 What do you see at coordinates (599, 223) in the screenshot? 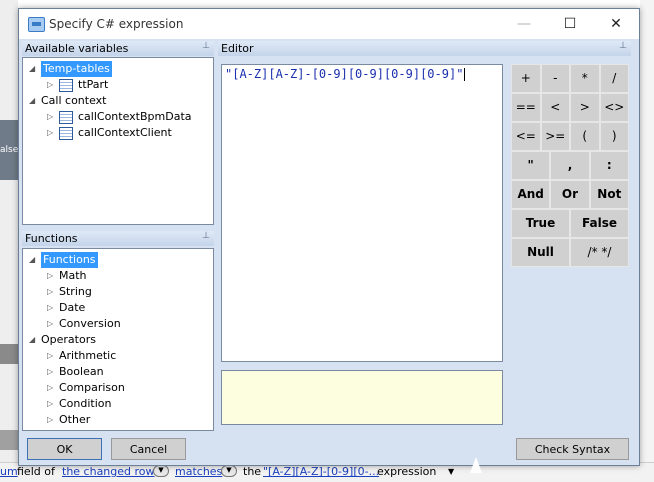
I see `operator-button-false: False` at bounding box center [599, 223].